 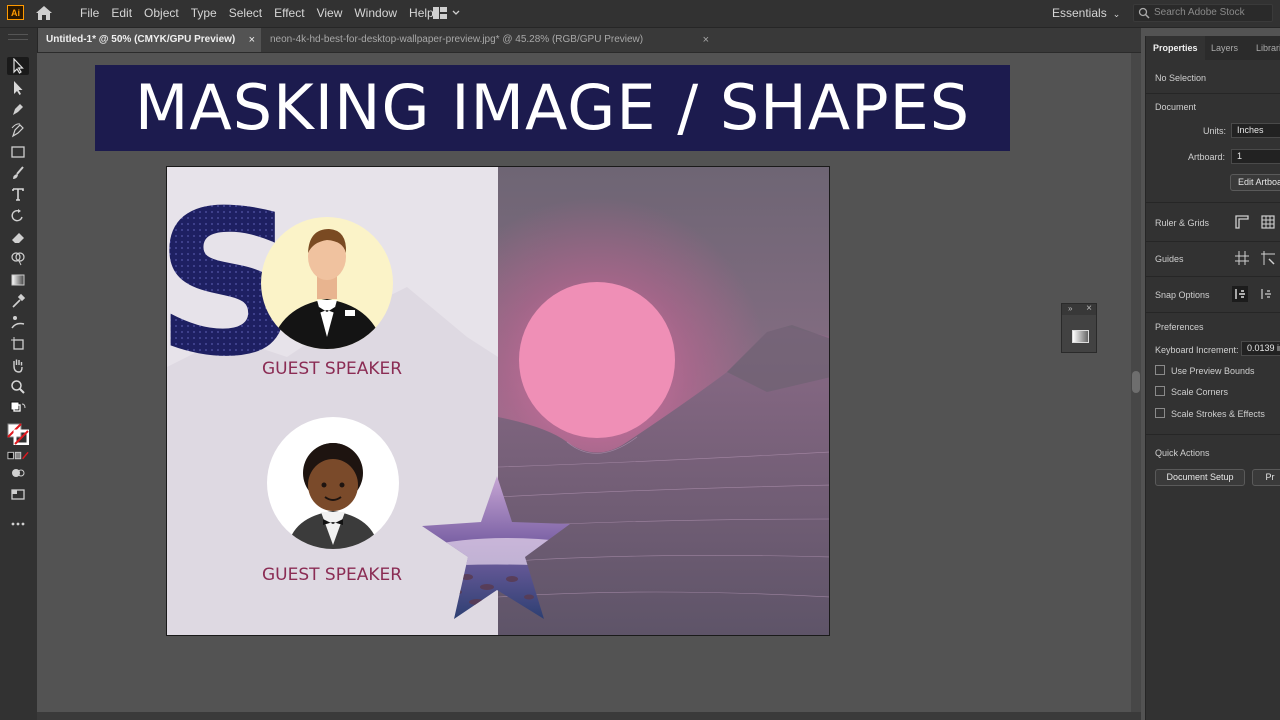 I want to click on artboard-label: Artboard:, so click(x=1207, y=157).